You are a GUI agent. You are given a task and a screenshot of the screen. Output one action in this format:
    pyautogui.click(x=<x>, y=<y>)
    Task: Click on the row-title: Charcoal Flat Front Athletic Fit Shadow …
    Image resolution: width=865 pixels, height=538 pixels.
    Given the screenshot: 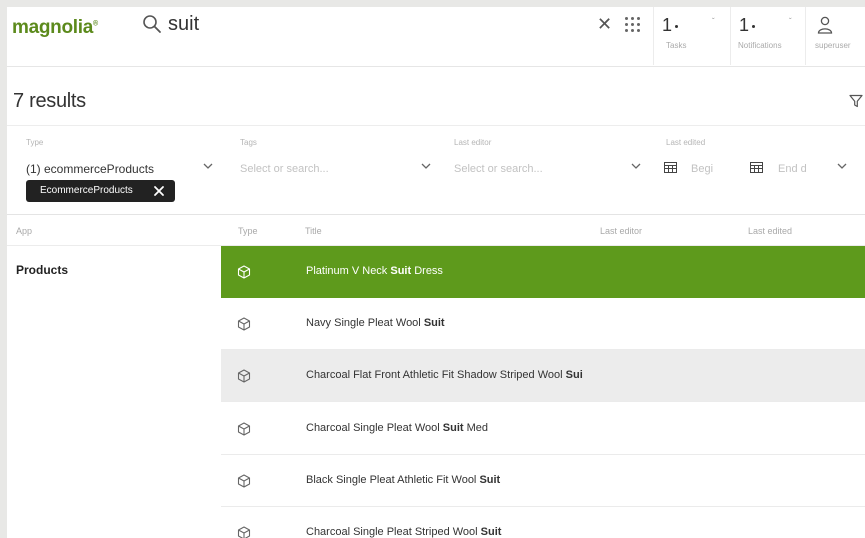 What is the action you would take?
    pyautogui.click(x=444, y=375)
    